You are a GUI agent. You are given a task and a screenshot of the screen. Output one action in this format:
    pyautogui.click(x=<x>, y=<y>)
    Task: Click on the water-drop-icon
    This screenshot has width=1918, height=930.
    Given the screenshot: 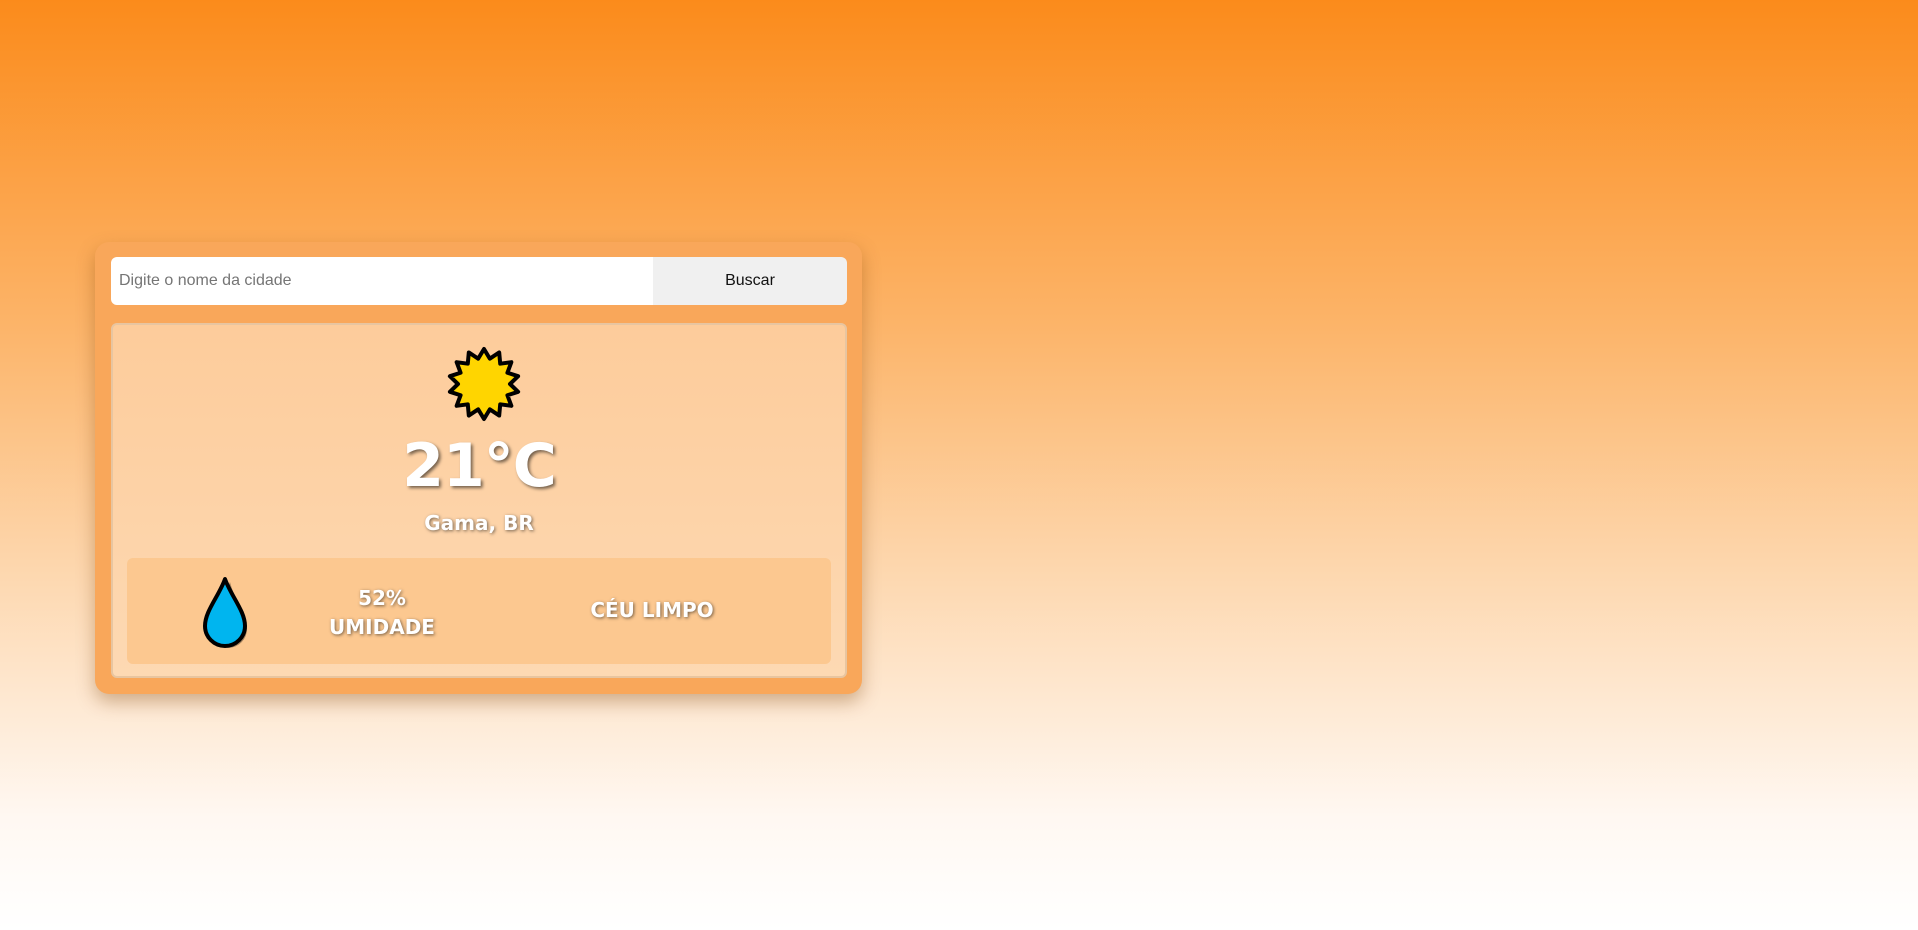 What is the action you would take?
    pyautogui.click(x=225, y=612)
    